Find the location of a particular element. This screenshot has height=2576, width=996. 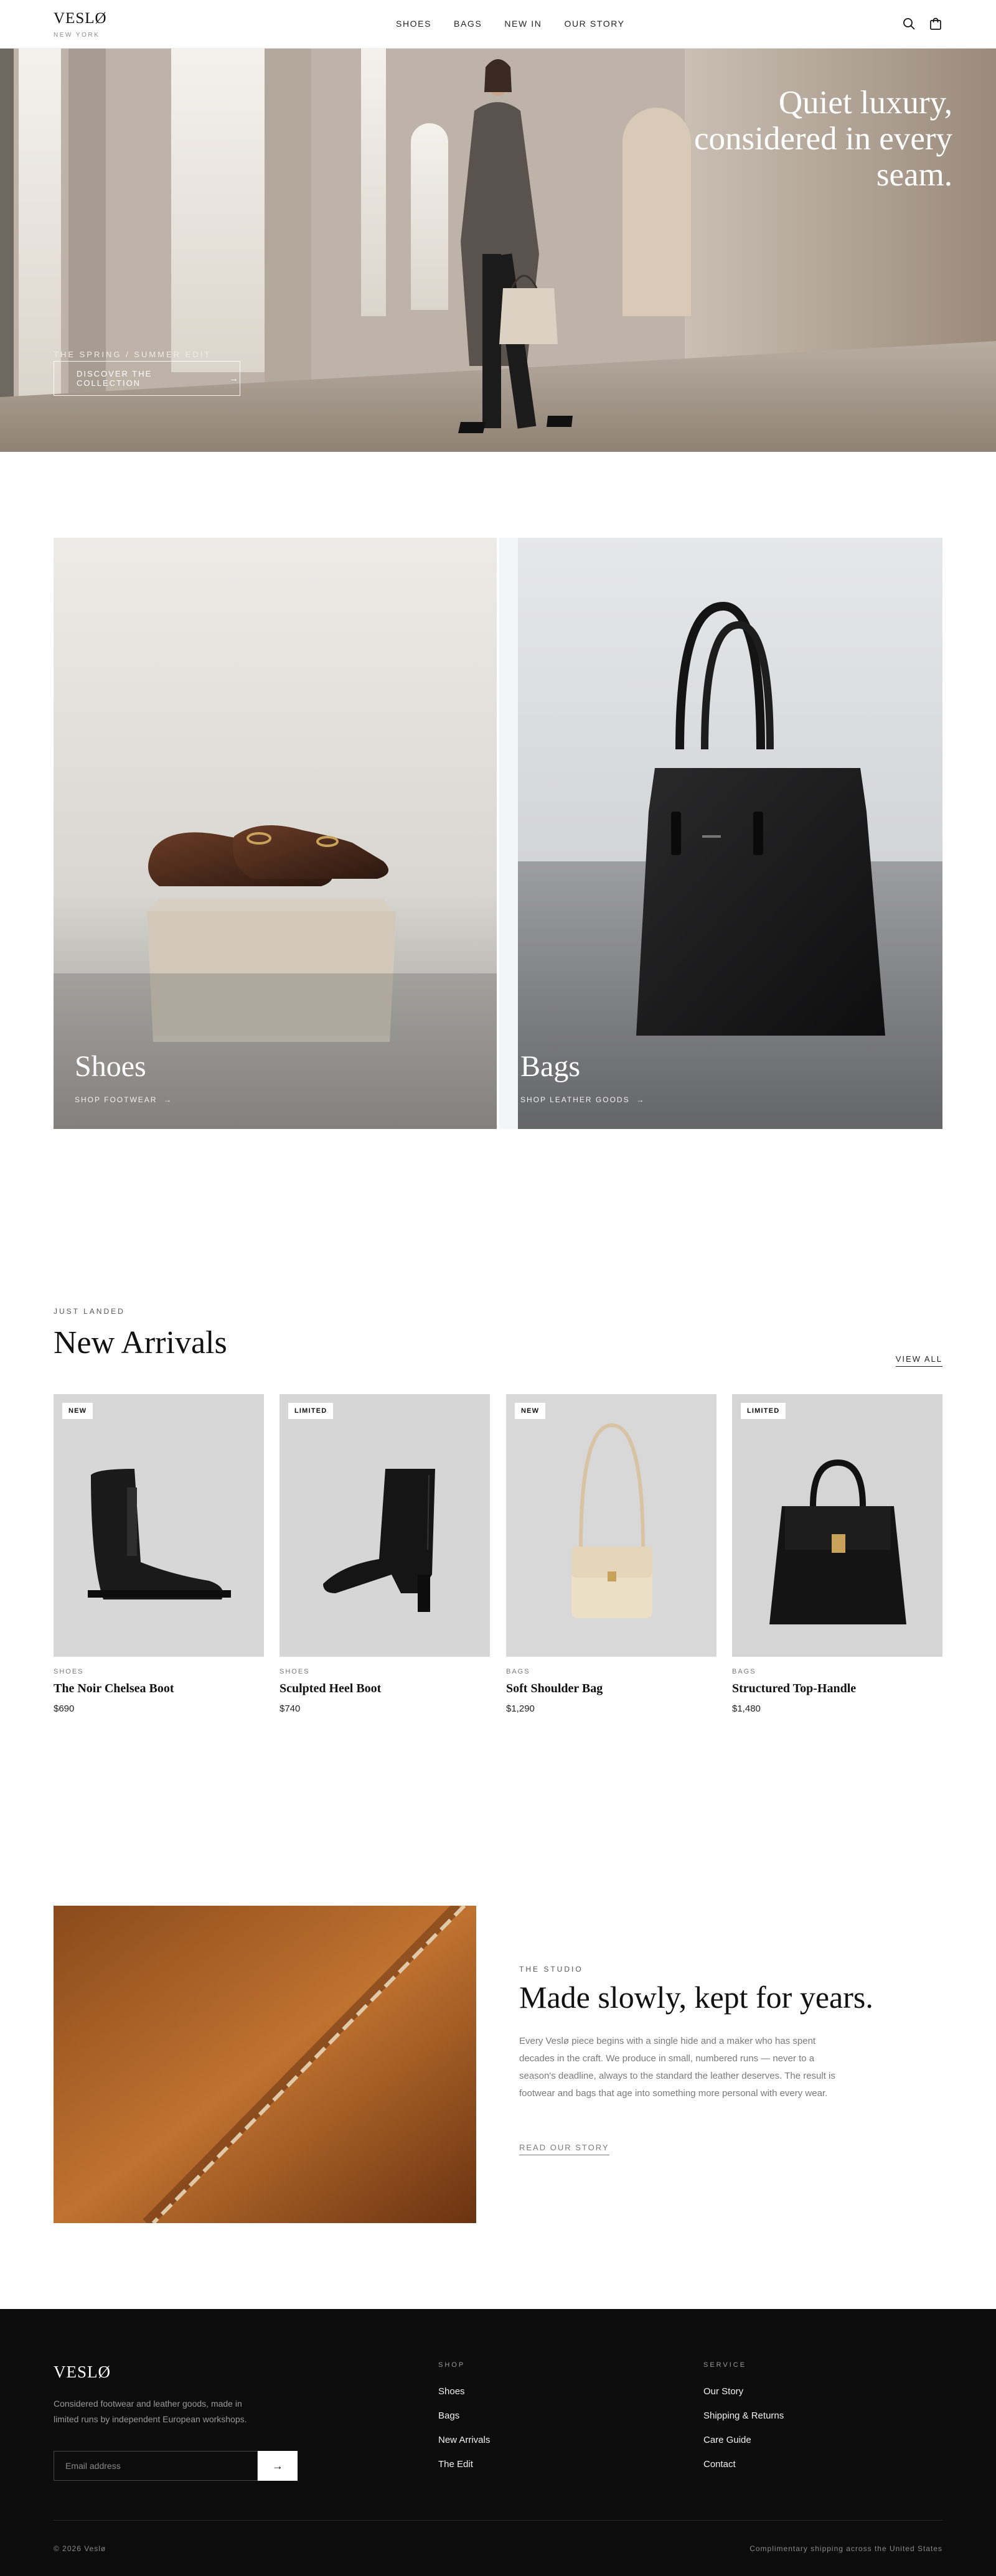

footer-link-contact: Contact is located at coordinates (719, 2464).